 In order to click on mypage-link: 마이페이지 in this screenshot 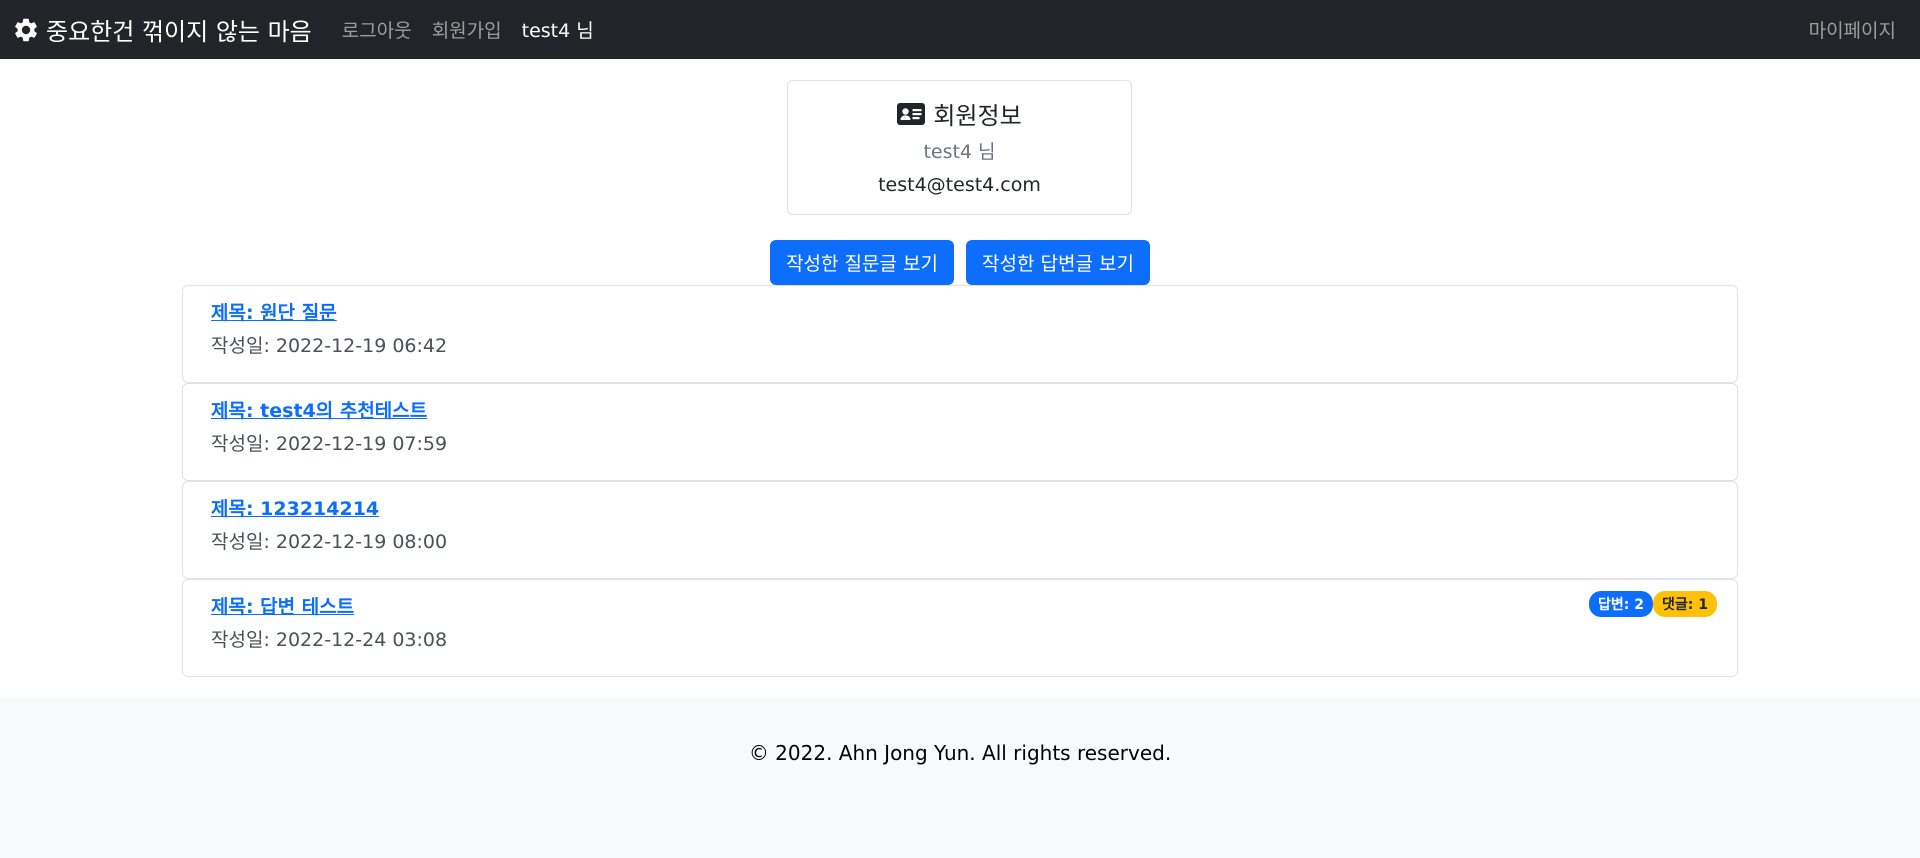, I will do `click(1852, 29)`.